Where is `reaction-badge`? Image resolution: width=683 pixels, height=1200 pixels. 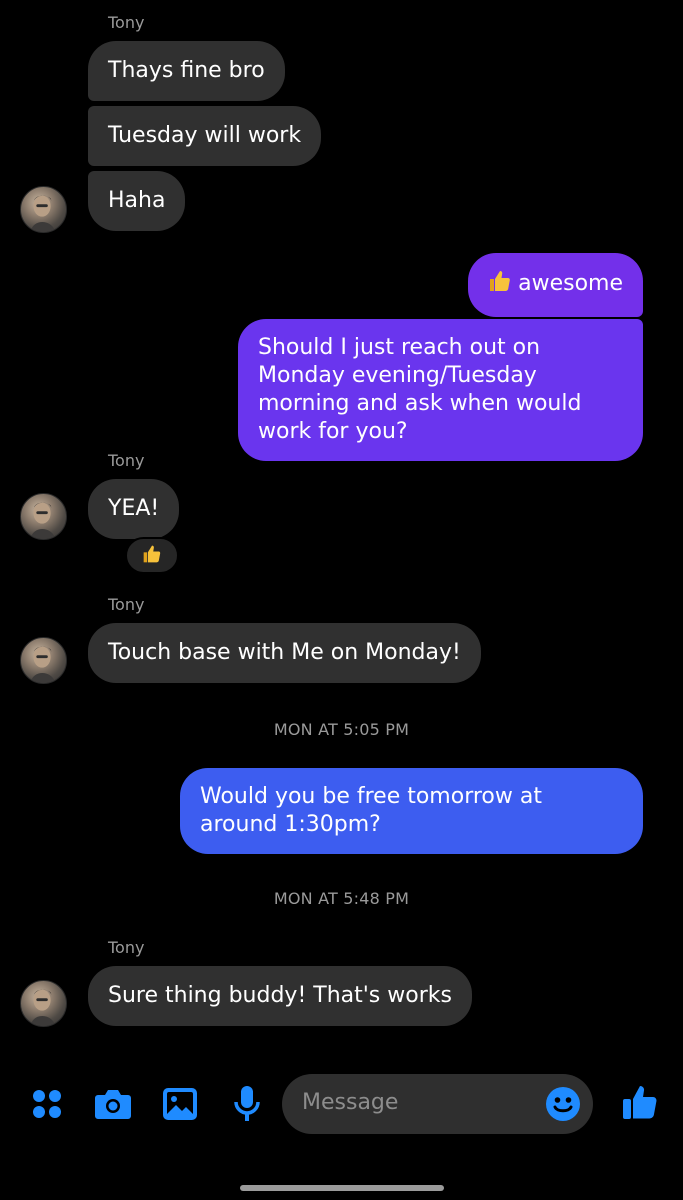
reaction-badge is located at coordinates (152, 555).